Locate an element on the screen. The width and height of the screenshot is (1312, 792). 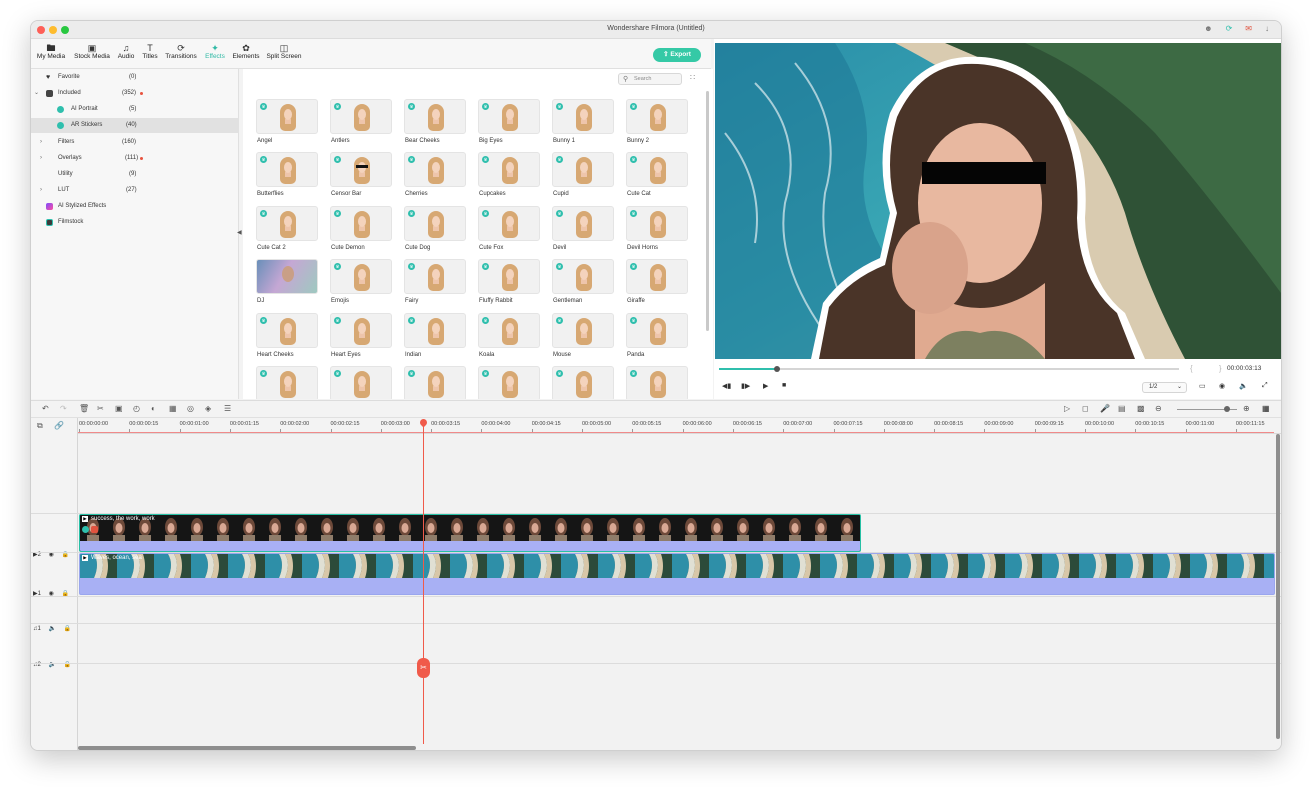
tab-stock-media: ▣ Stock Media is located at coordinates (92, 51).